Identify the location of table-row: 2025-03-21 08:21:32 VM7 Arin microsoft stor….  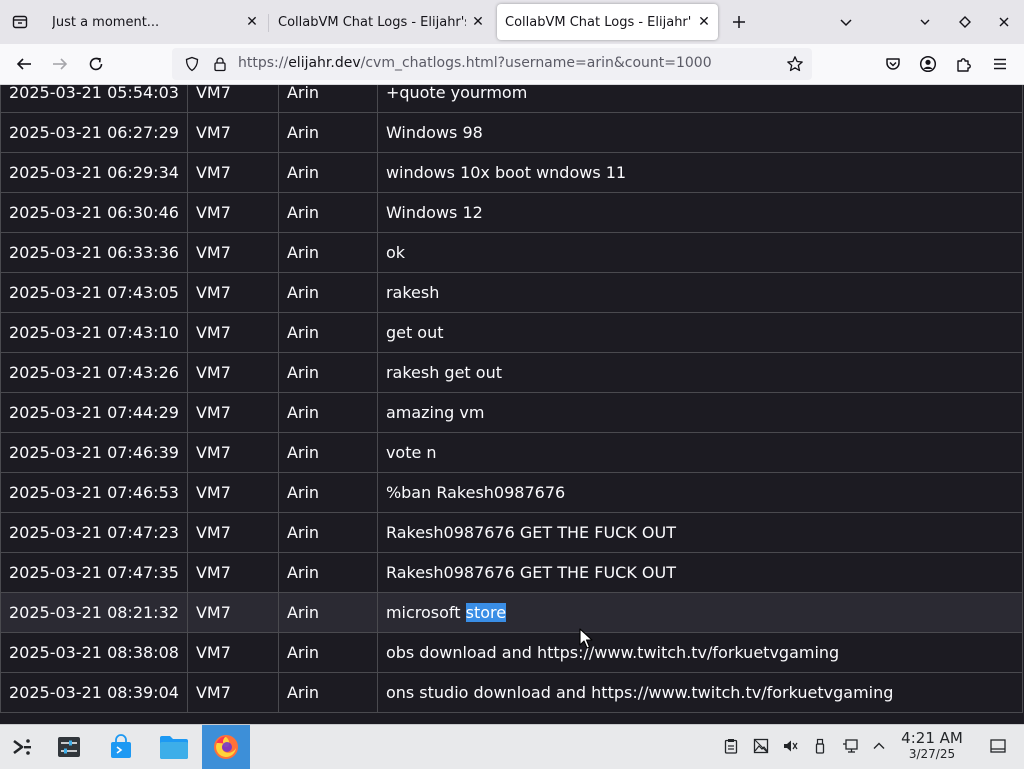
(512, 612).